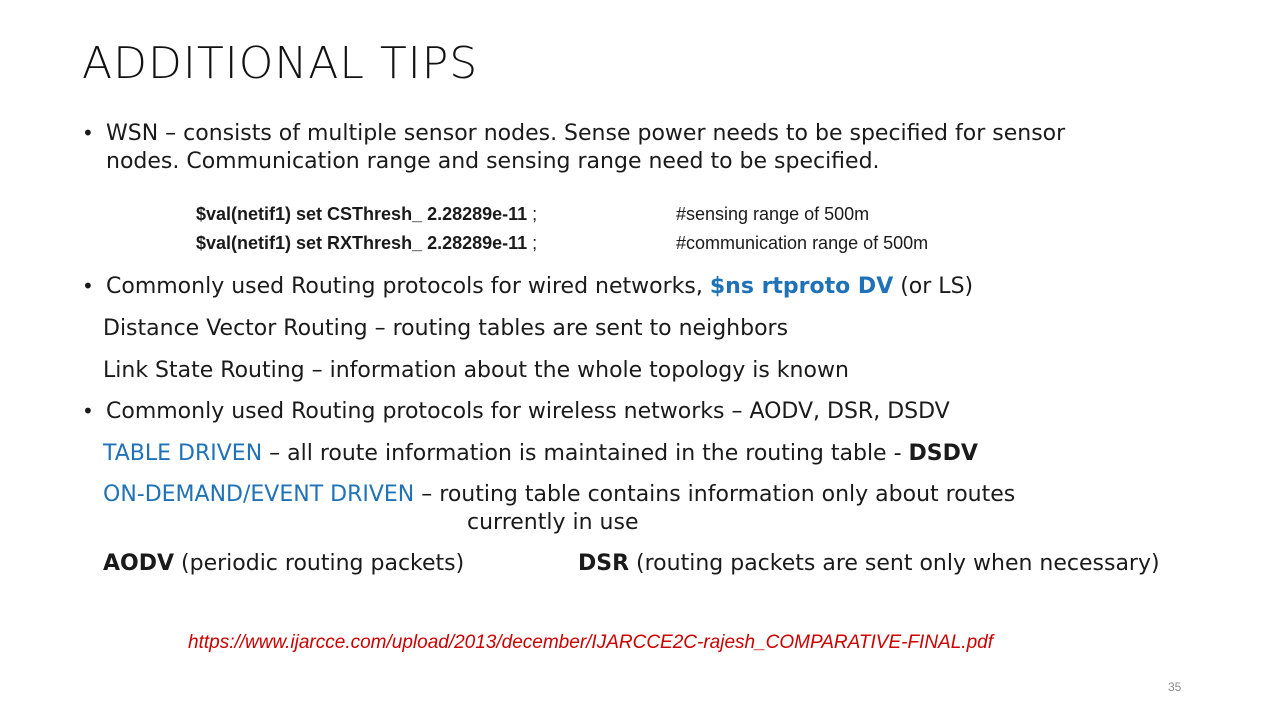 The width and height of the screenshot is (1280, 720). Describe the element at coordinates (183, 453) in the screenshot. I see `table-driven-label: TABLE DRIVEN` at that location.